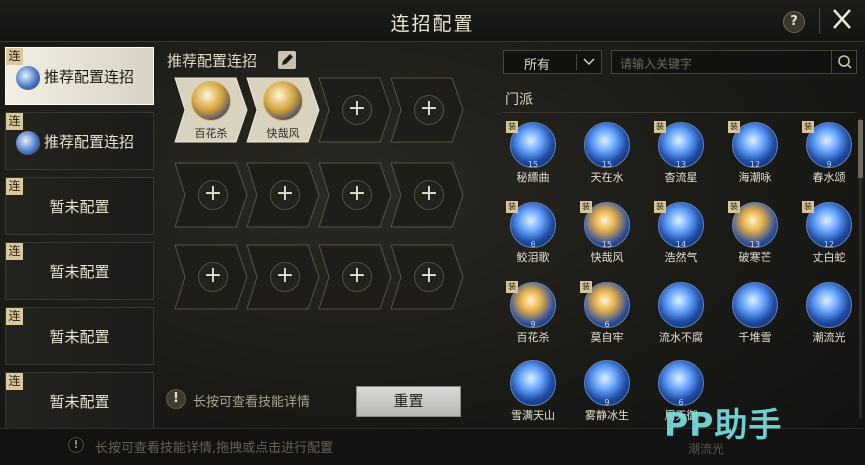  I want to click on search-icon, so click(845, 62).